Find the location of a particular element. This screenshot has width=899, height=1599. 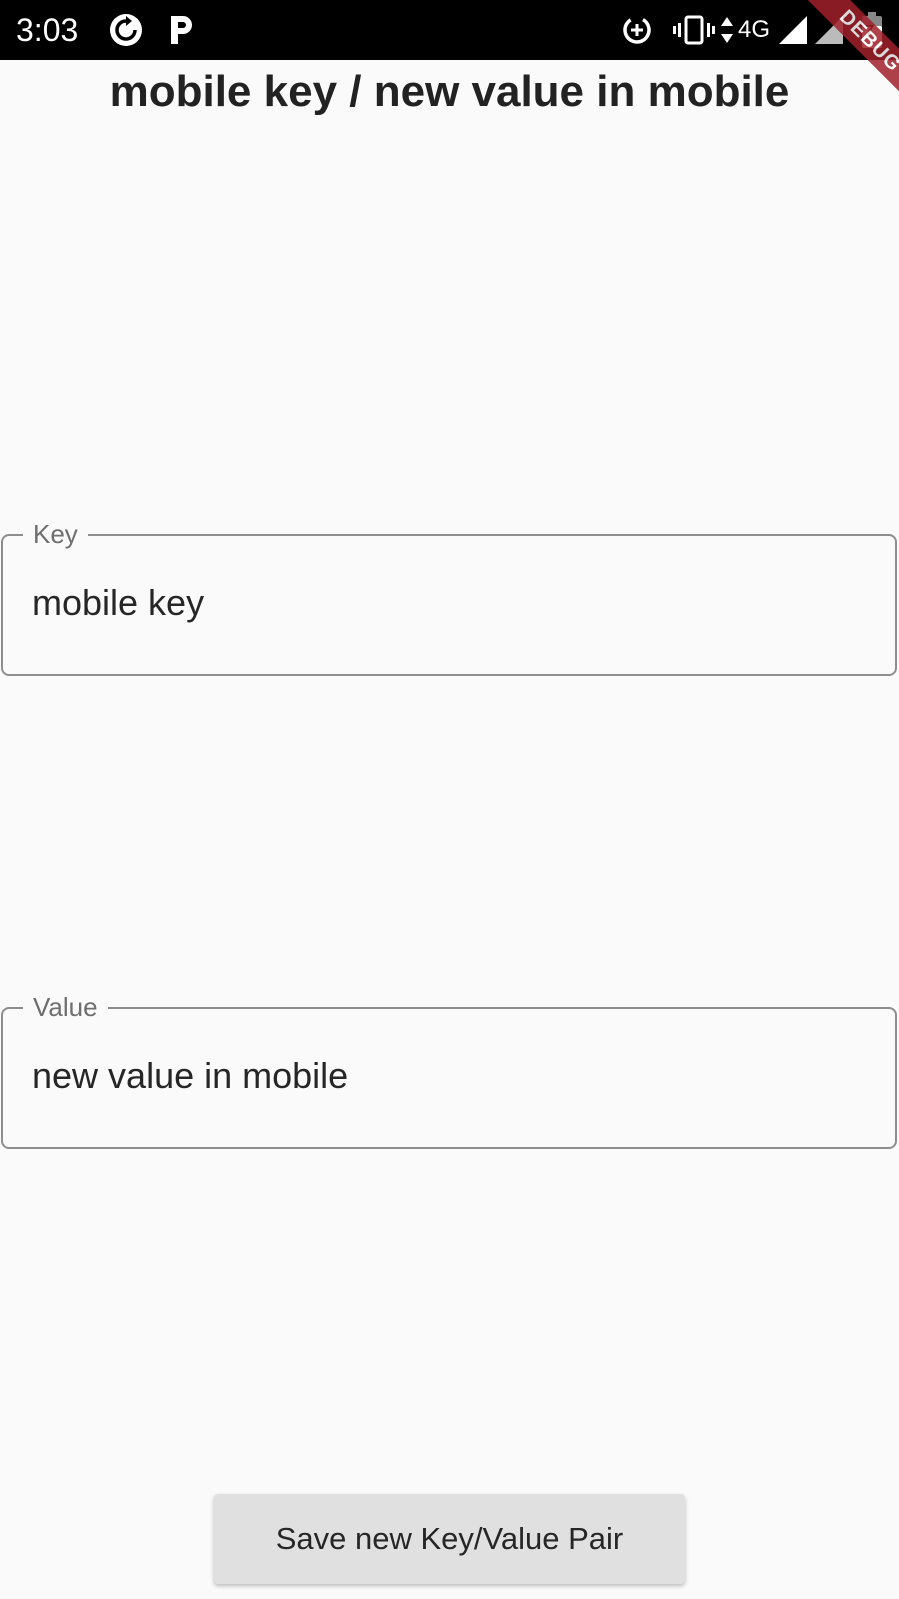

battery-icon: 7 is located at coordinates (872, 30).